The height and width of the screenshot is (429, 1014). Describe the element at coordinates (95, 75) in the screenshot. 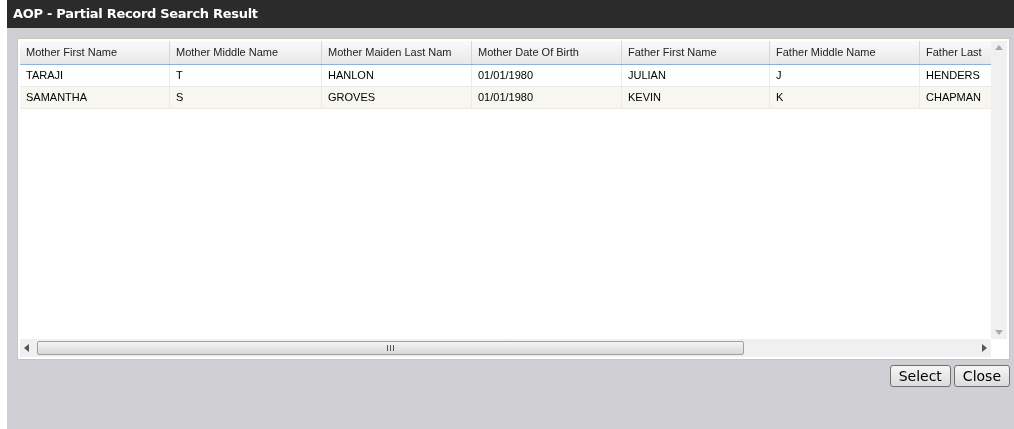

I see `table-cell: TARAJI` at that location.